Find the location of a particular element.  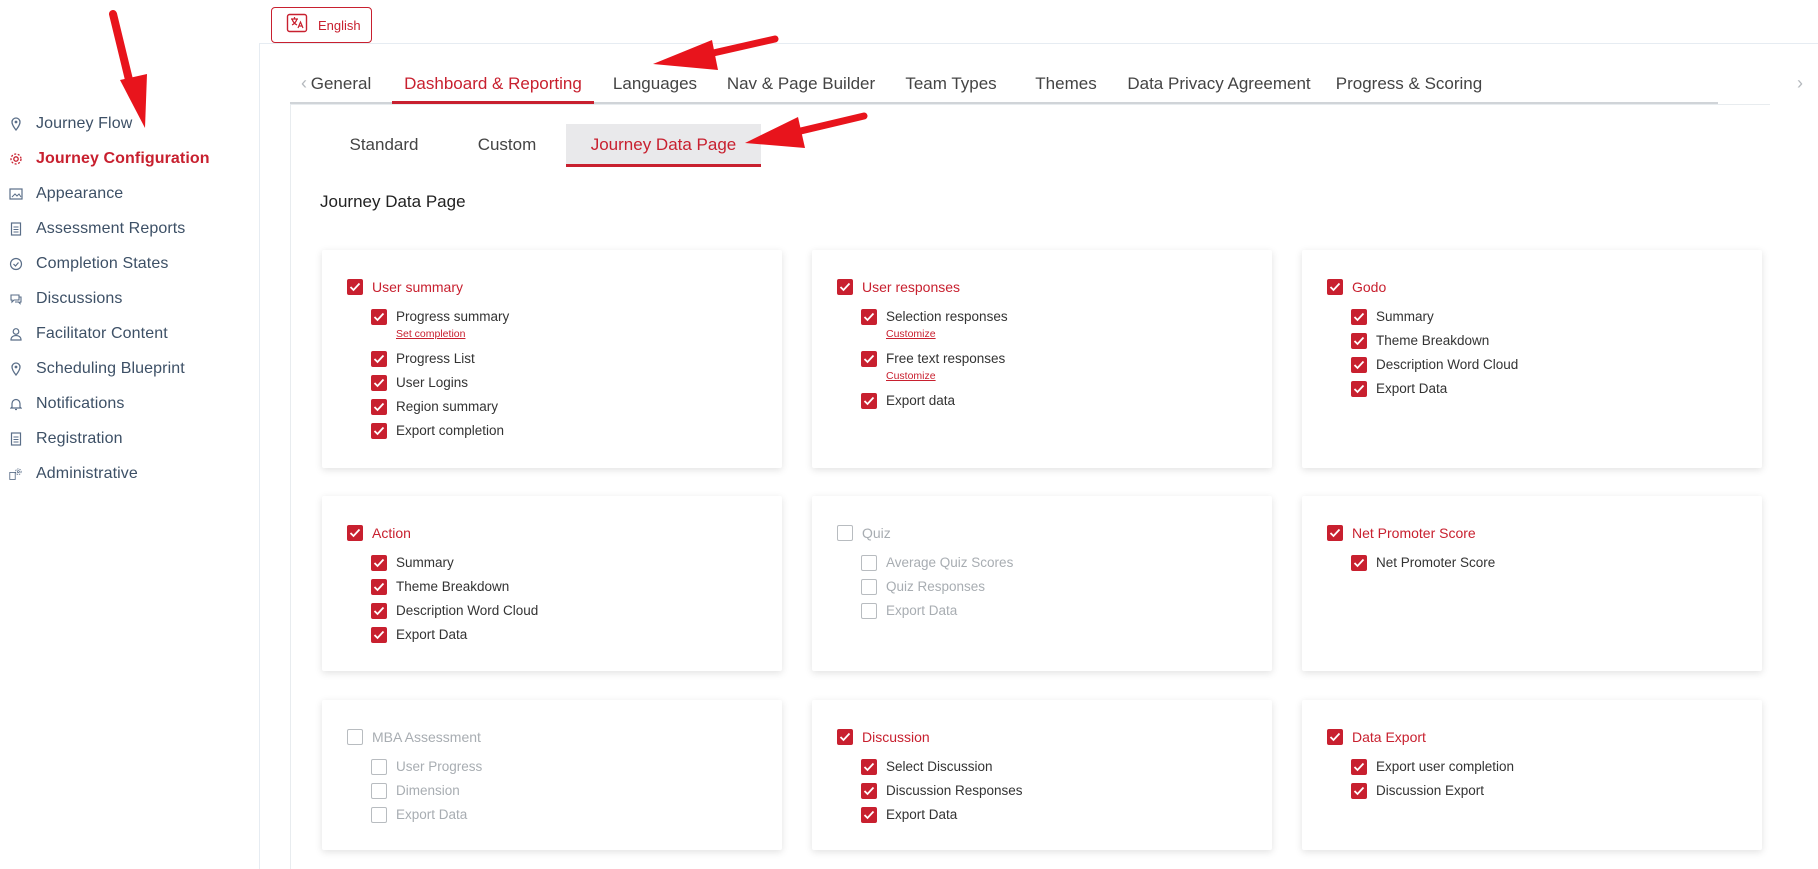

option-checkbox: Selection responses Customize is located at coordinates (934, 325).